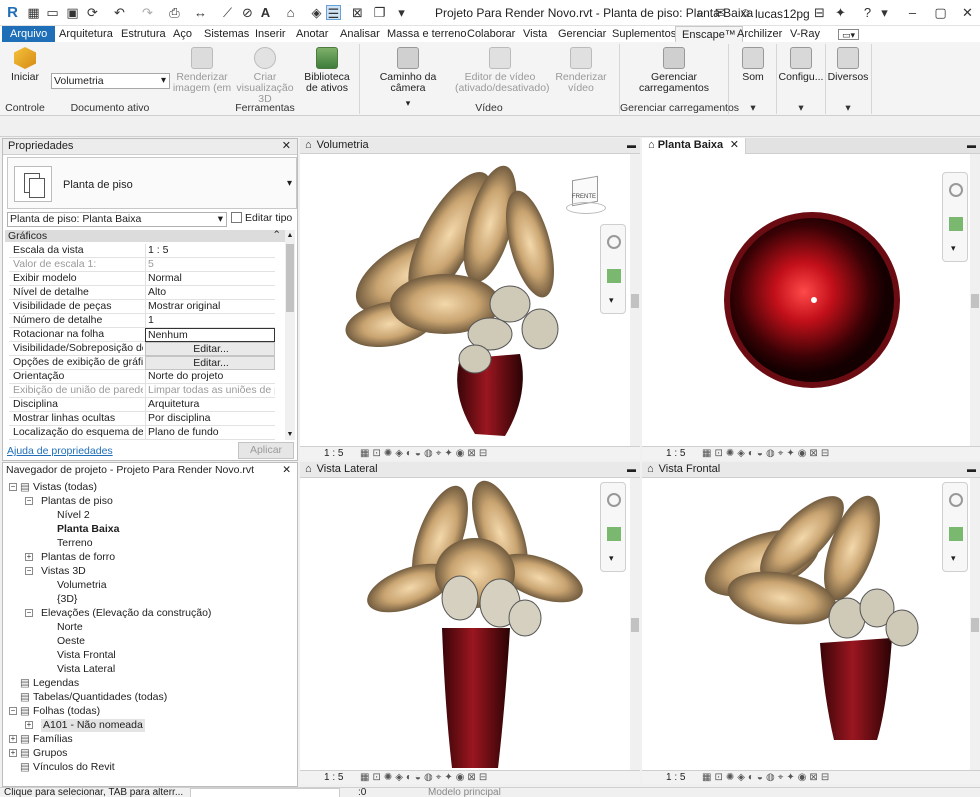  I want to click on property-row: Disciplina Arquitetura, so click(142, 405).